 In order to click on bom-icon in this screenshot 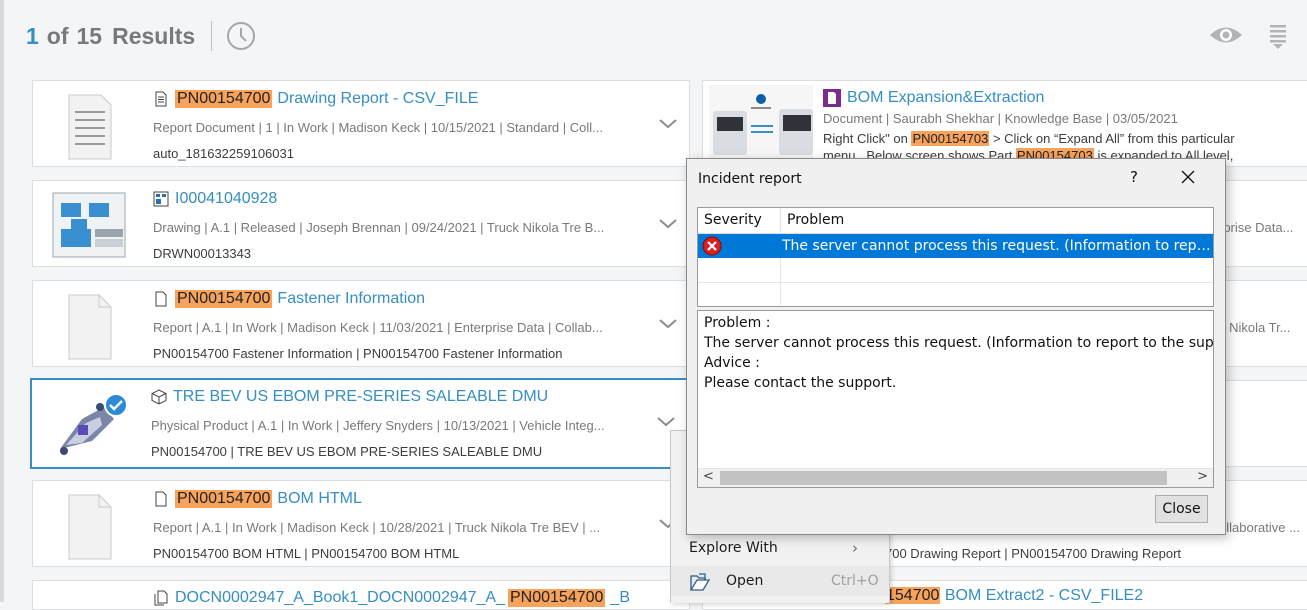, I will do `click(832, 98)`.